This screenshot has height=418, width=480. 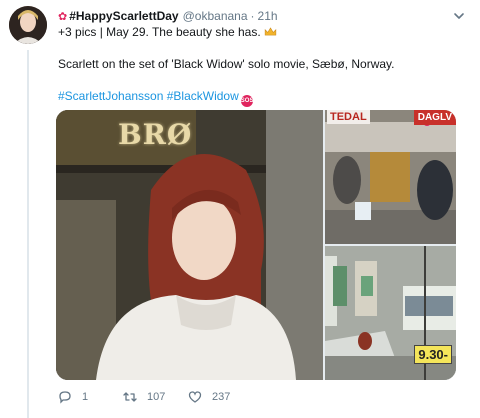 I want to click on tweet-actions: 1 107 237, so click(x=248, y=397).